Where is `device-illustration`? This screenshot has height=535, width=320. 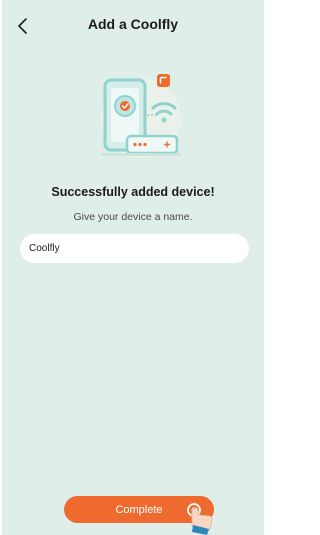 device-illustration is located at coordinates (141, 120).